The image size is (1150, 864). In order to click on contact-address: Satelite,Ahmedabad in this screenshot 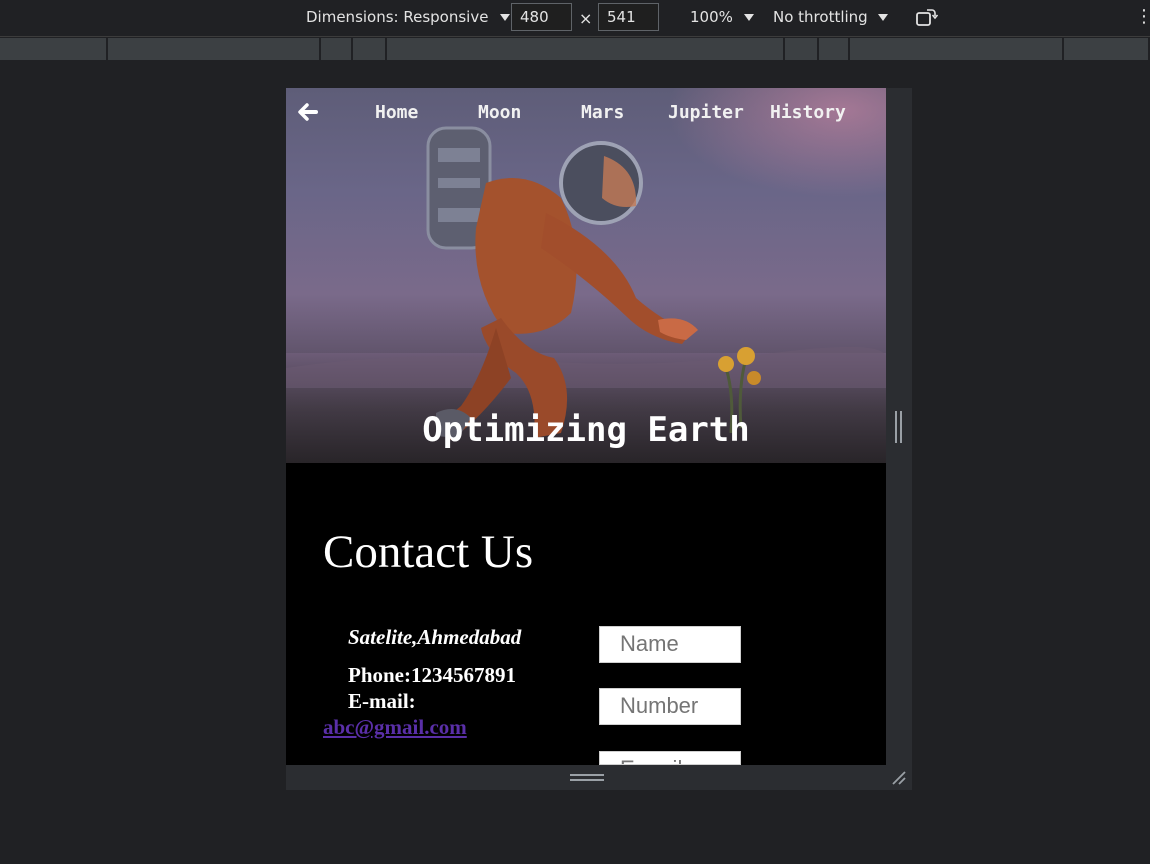, I will do `click(435, 637)`.